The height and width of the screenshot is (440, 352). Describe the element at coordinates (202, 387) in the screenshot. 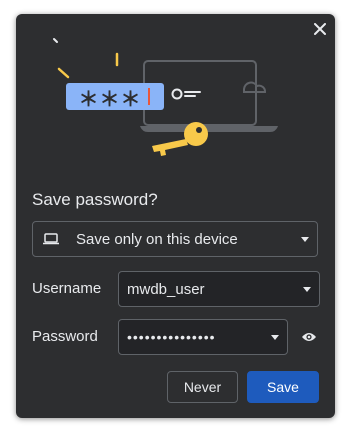

I see `never-button: Never` at that location.